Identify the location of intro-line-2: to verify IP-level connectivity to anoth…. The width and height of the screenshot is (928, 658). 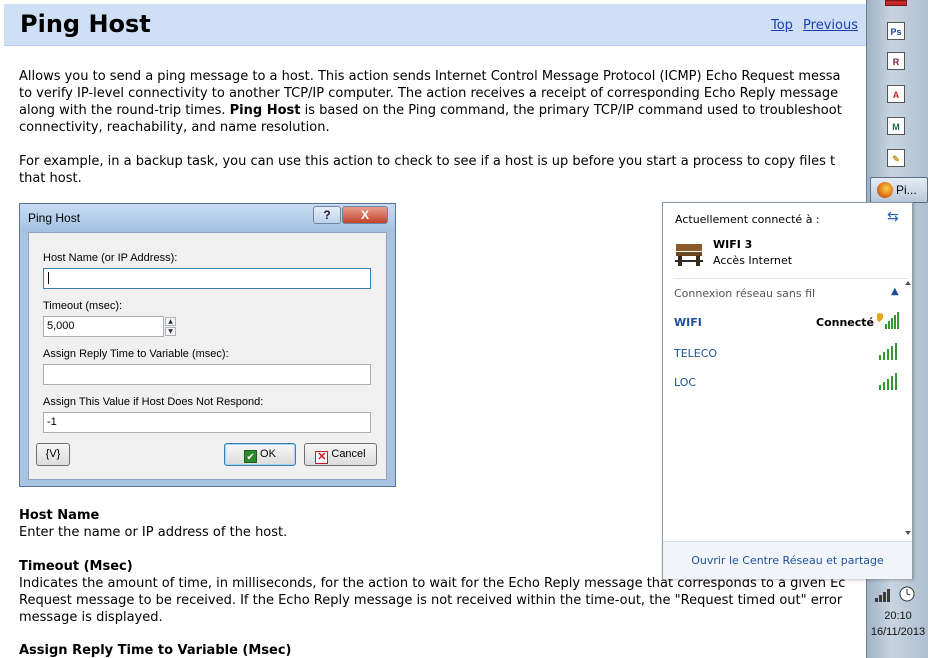
(429, 93).